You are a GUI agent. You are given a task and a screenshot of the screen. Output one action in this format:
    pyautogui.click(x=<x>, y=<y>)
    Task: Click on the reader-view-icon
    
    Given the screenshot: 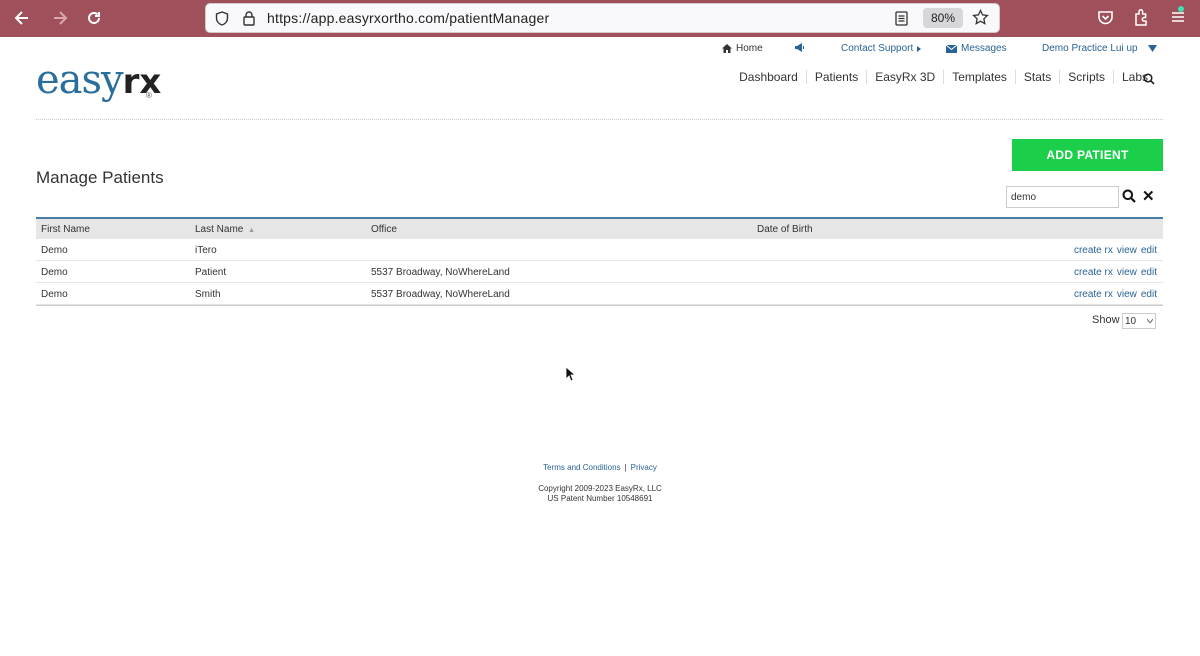 What is the action you would take?
    pyautogui.click(x=901, y=21)
    